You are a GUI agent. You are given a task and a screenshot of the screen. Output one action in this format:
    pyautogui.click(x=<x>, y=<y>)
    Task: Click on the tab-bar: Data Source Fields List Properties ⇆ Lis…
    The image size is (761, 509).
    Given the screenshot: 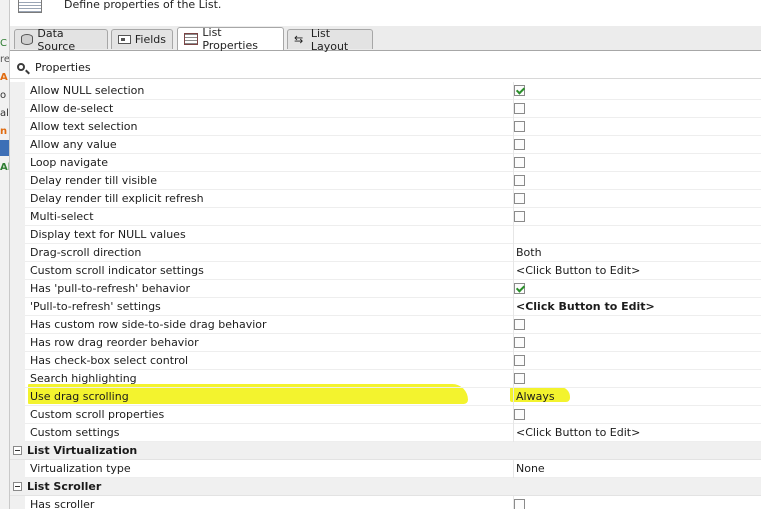 What is the action you would take?
    pyautogui.click(x=385, y=39)
    